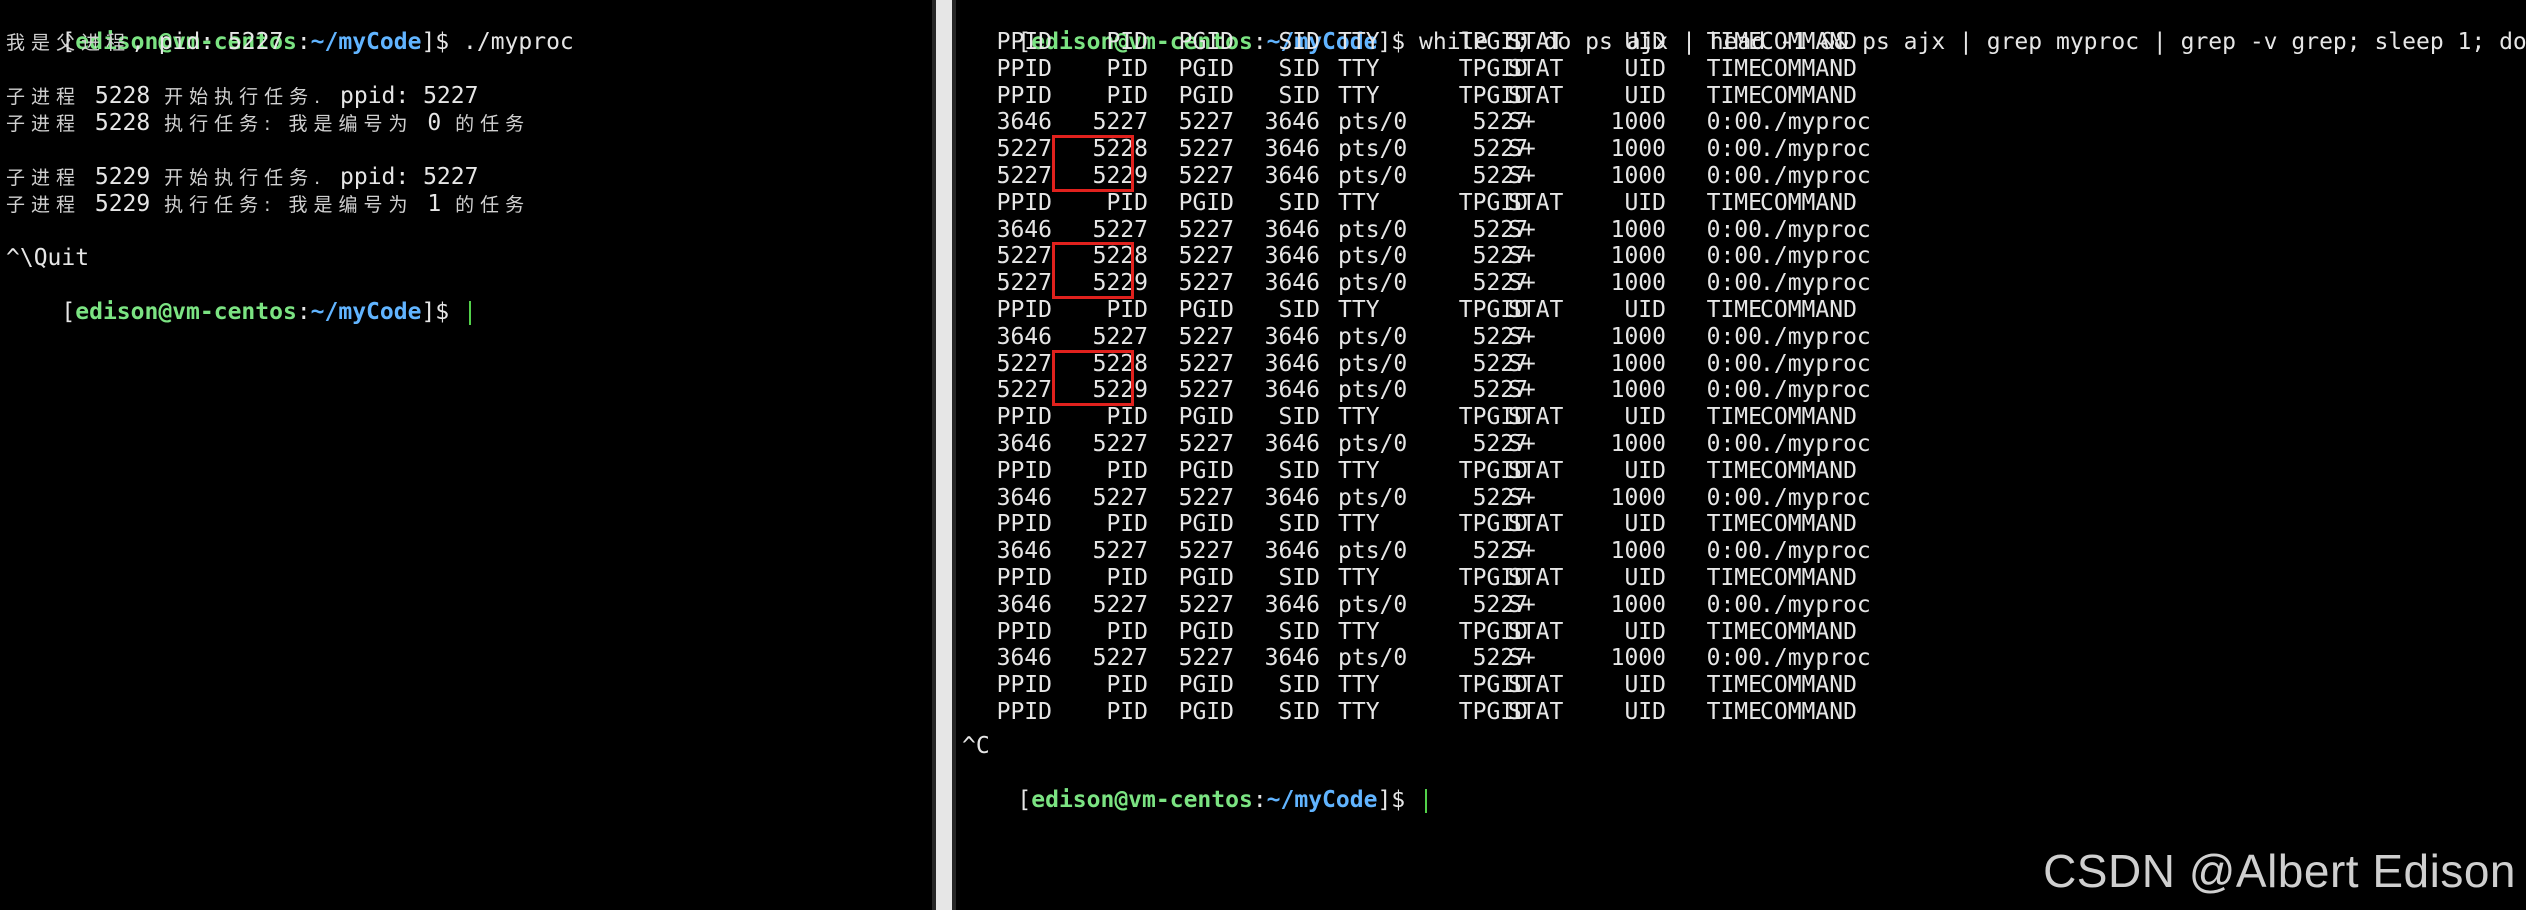 The width and height of the screenshot is (2526, 910). I want to click on pid-highlight-box, so click(1093, 270).